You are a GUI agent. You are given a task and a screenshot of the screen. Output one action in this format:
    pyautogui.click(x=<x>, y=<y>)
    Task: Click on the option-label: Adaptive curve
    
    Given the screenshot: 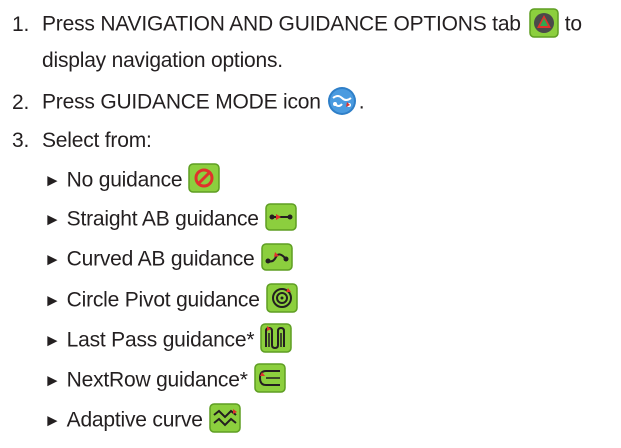 What is the action you would take?
    pyautogui.click(x=134, y=420)
    